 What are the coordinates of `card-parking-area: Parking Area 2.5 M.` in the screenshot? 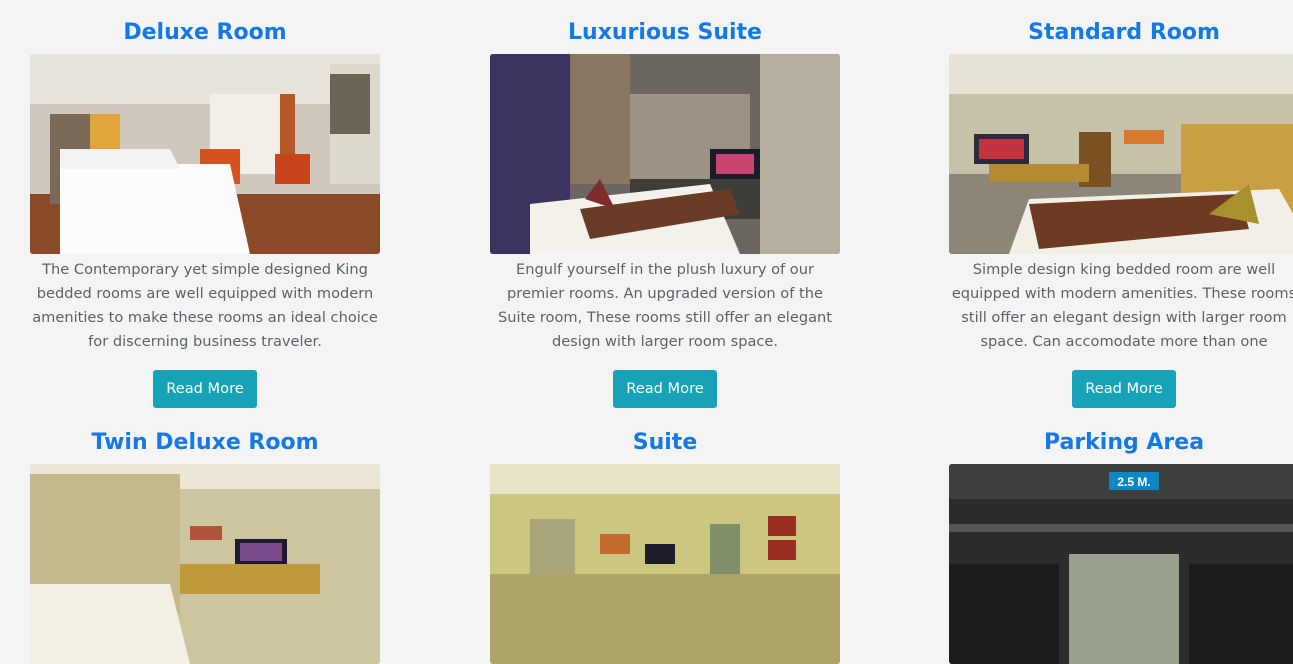 It's located at (1121, 547).